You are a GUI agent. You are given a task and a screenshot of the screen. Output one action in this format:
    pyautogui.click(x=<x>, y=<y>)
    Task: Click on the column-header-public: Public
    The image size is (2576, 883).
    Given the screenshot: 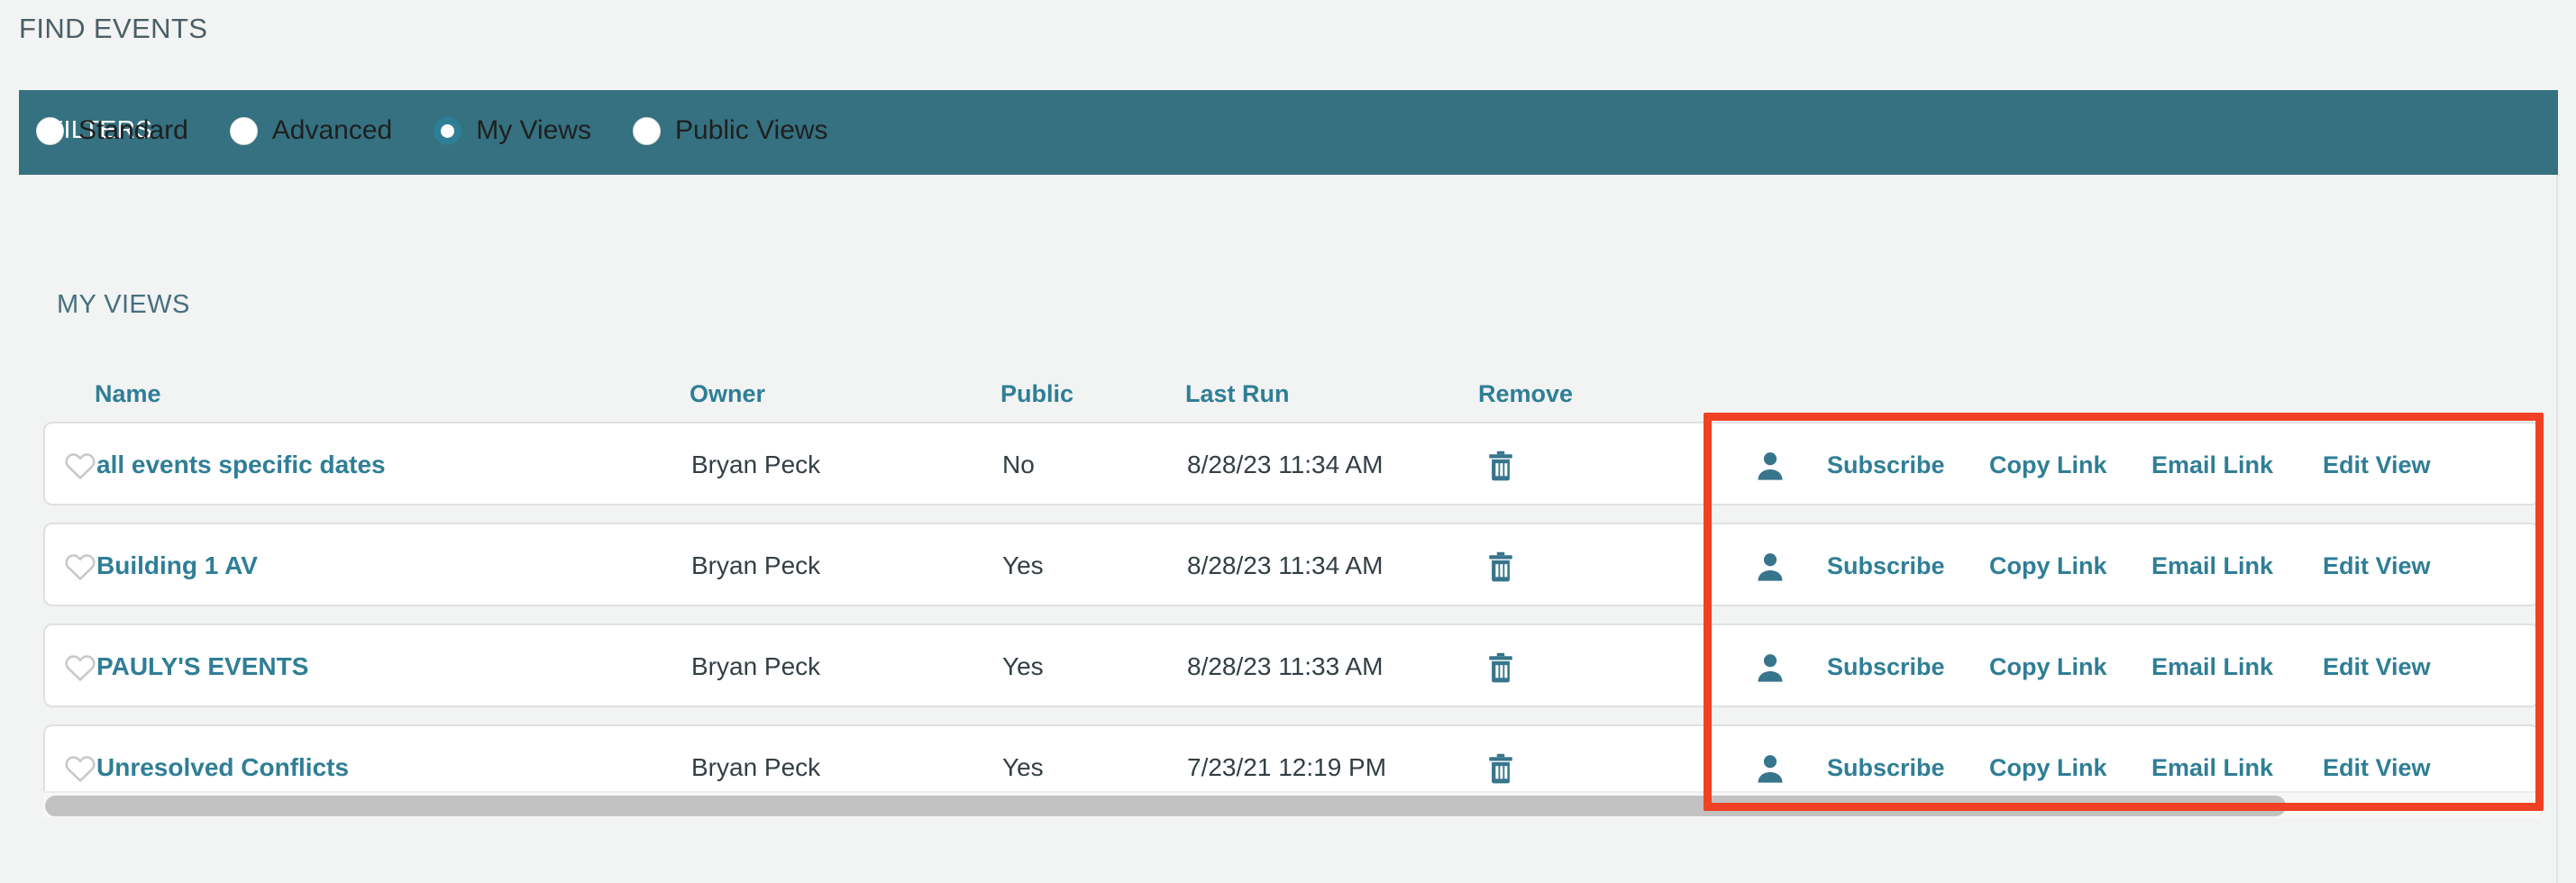 What is the action you would take?
    pyautogui.click(x=1036, y=394)
    